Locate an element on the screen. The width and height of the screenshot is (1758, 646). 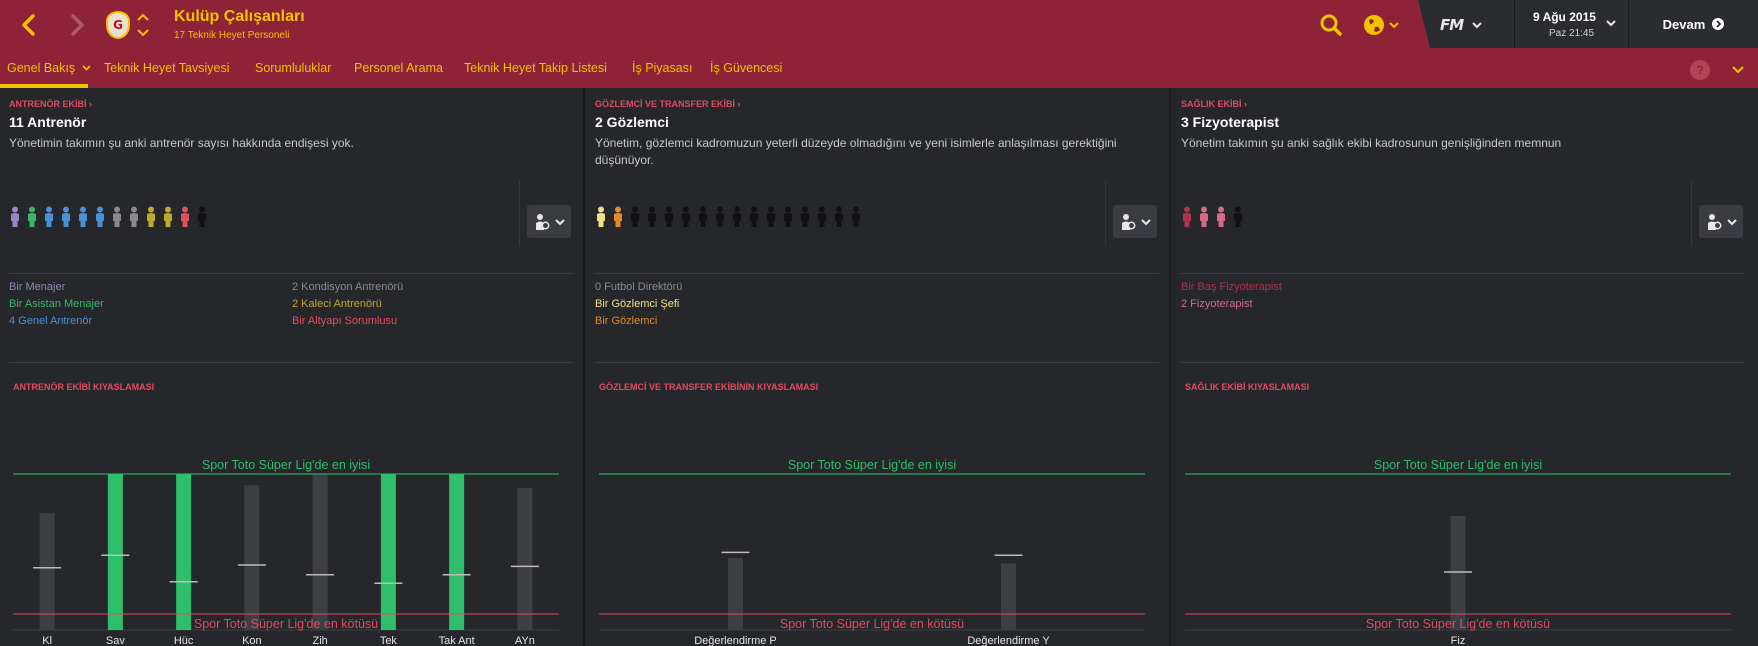
x-tick-label: Sav is located at coordinates (115, 640).